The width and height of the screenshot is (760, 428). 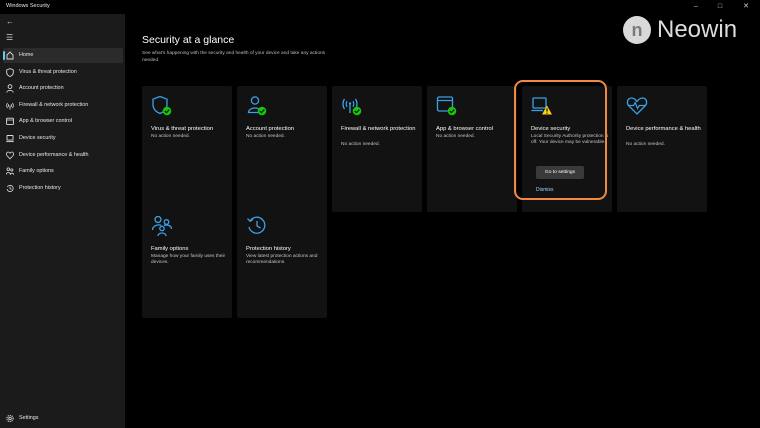 I want to click on back-icon: ←, so click(x=10, y=22).